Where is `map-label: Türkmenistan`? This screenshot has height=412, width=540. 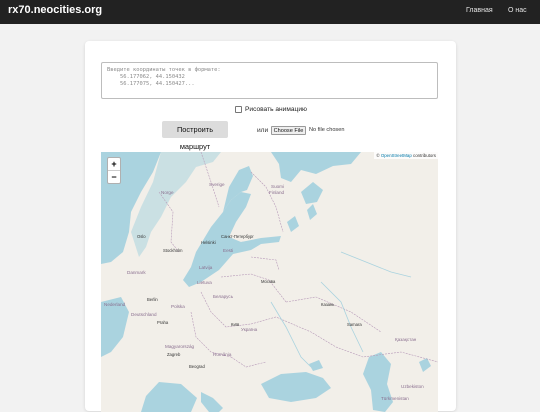
map-label: Türkmenistan is located at coordinates (395, 398).